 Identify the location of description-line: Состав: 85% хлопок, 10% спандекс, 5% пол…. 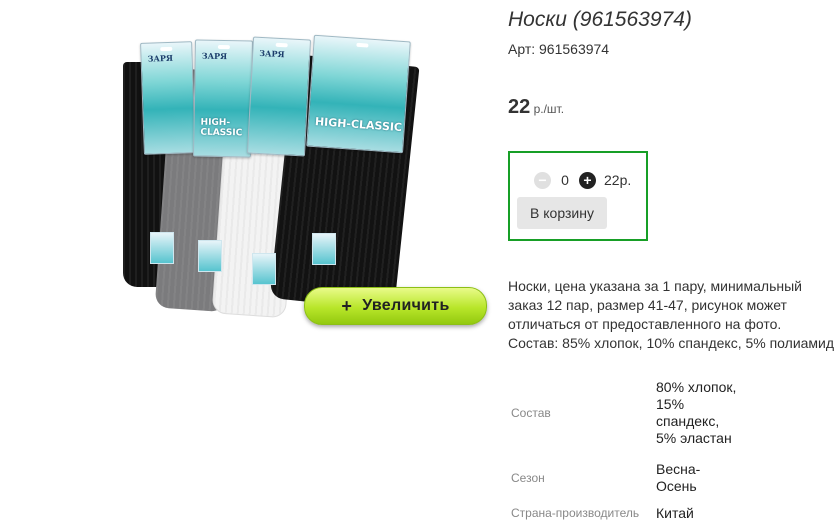
(671, 343).